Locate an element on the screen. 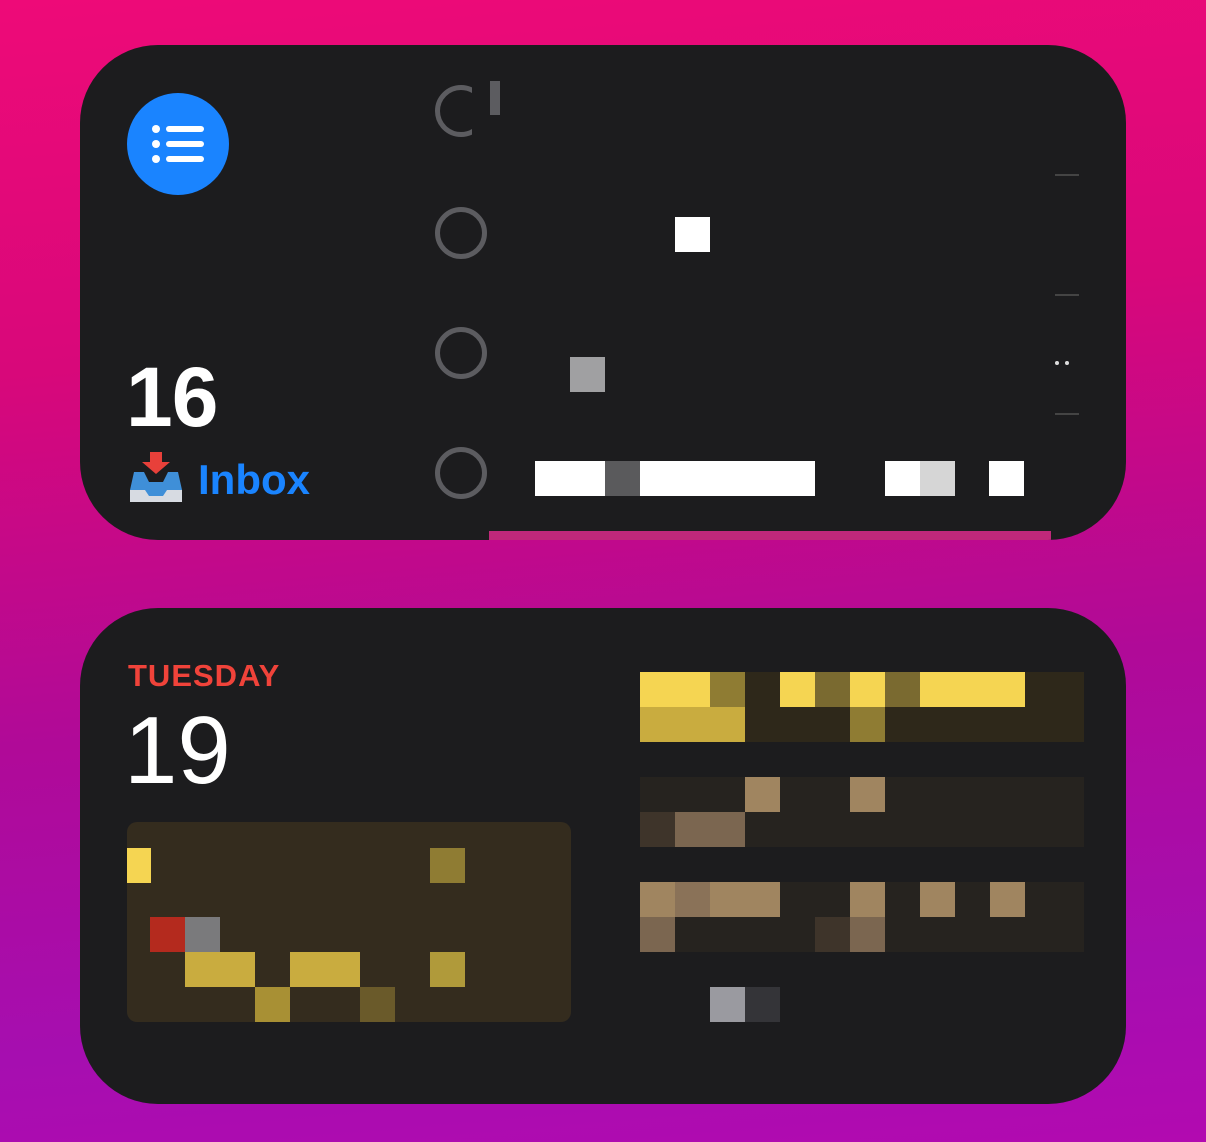 This screenshot has height=1142, width=1206. list-bullet-icon is located at coordinates (178, 144).